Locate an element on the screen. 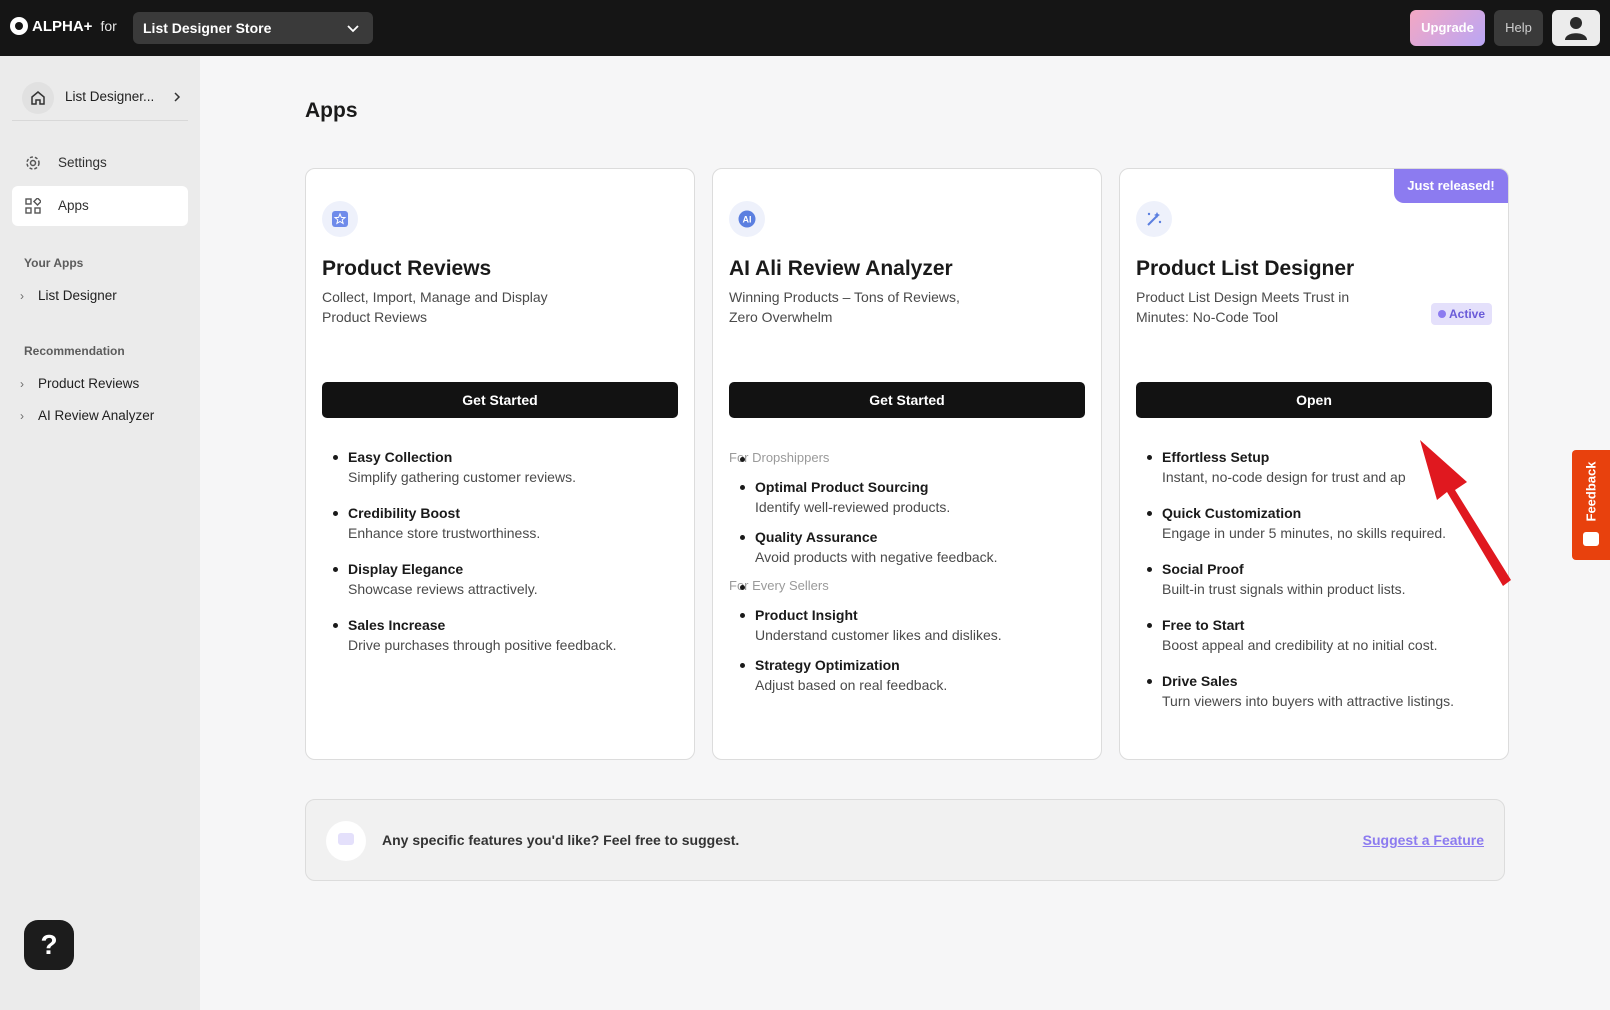 Image resolution: width=1610 pixels, height=1010 pixels. sidebar-rec-product-reviews: › Product Reviews is located at coordinates (79, 383).